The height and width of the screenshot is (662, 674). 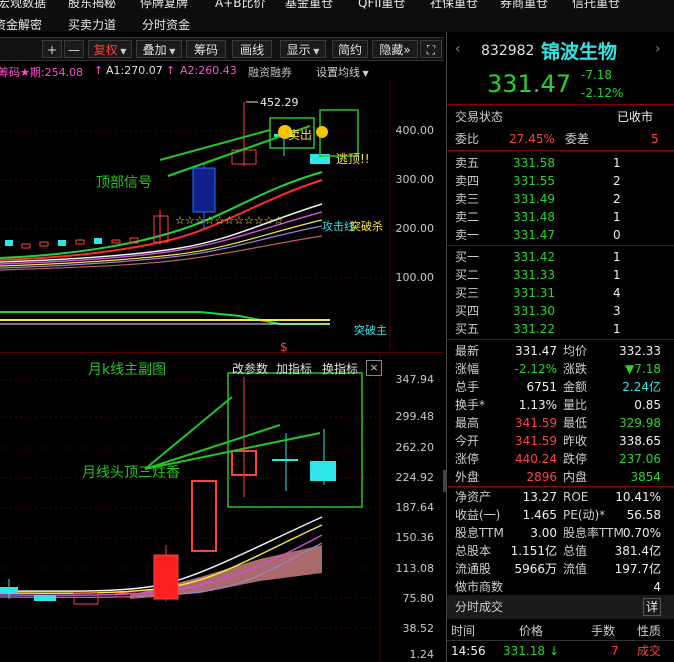 What do you see at coordinates (374, 368) in the screenshot?
I see `close-icon: ×` at bounding box center [374, 368].